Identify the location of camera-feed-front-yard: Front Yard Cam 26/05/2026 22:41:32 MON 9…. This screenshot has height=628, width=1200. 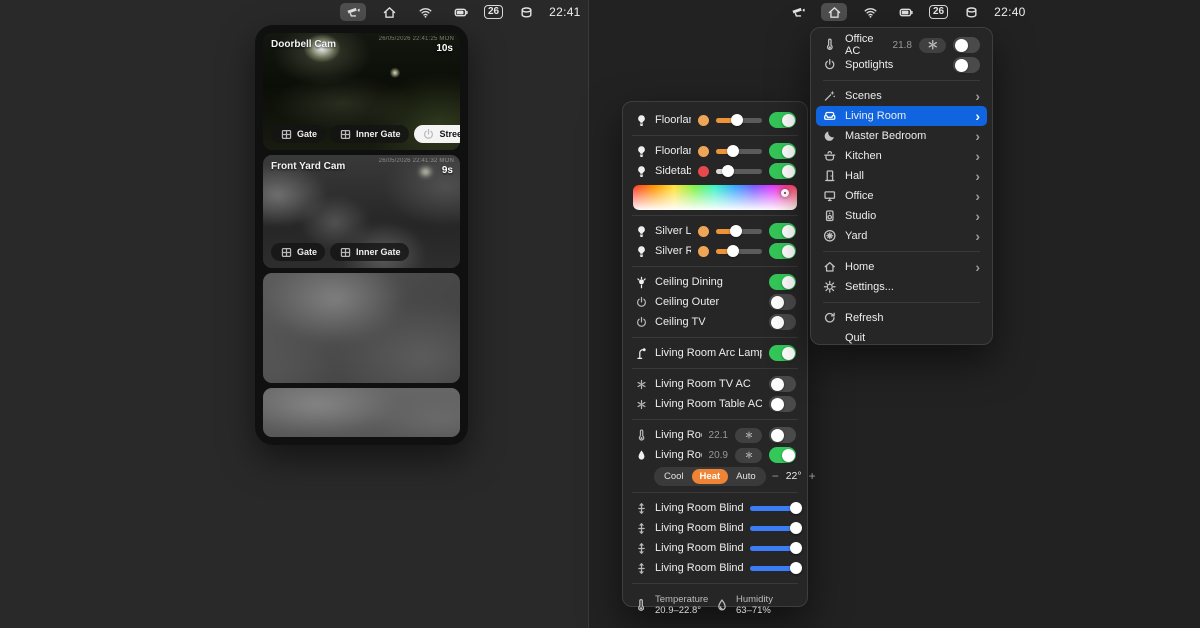
(361, 211).